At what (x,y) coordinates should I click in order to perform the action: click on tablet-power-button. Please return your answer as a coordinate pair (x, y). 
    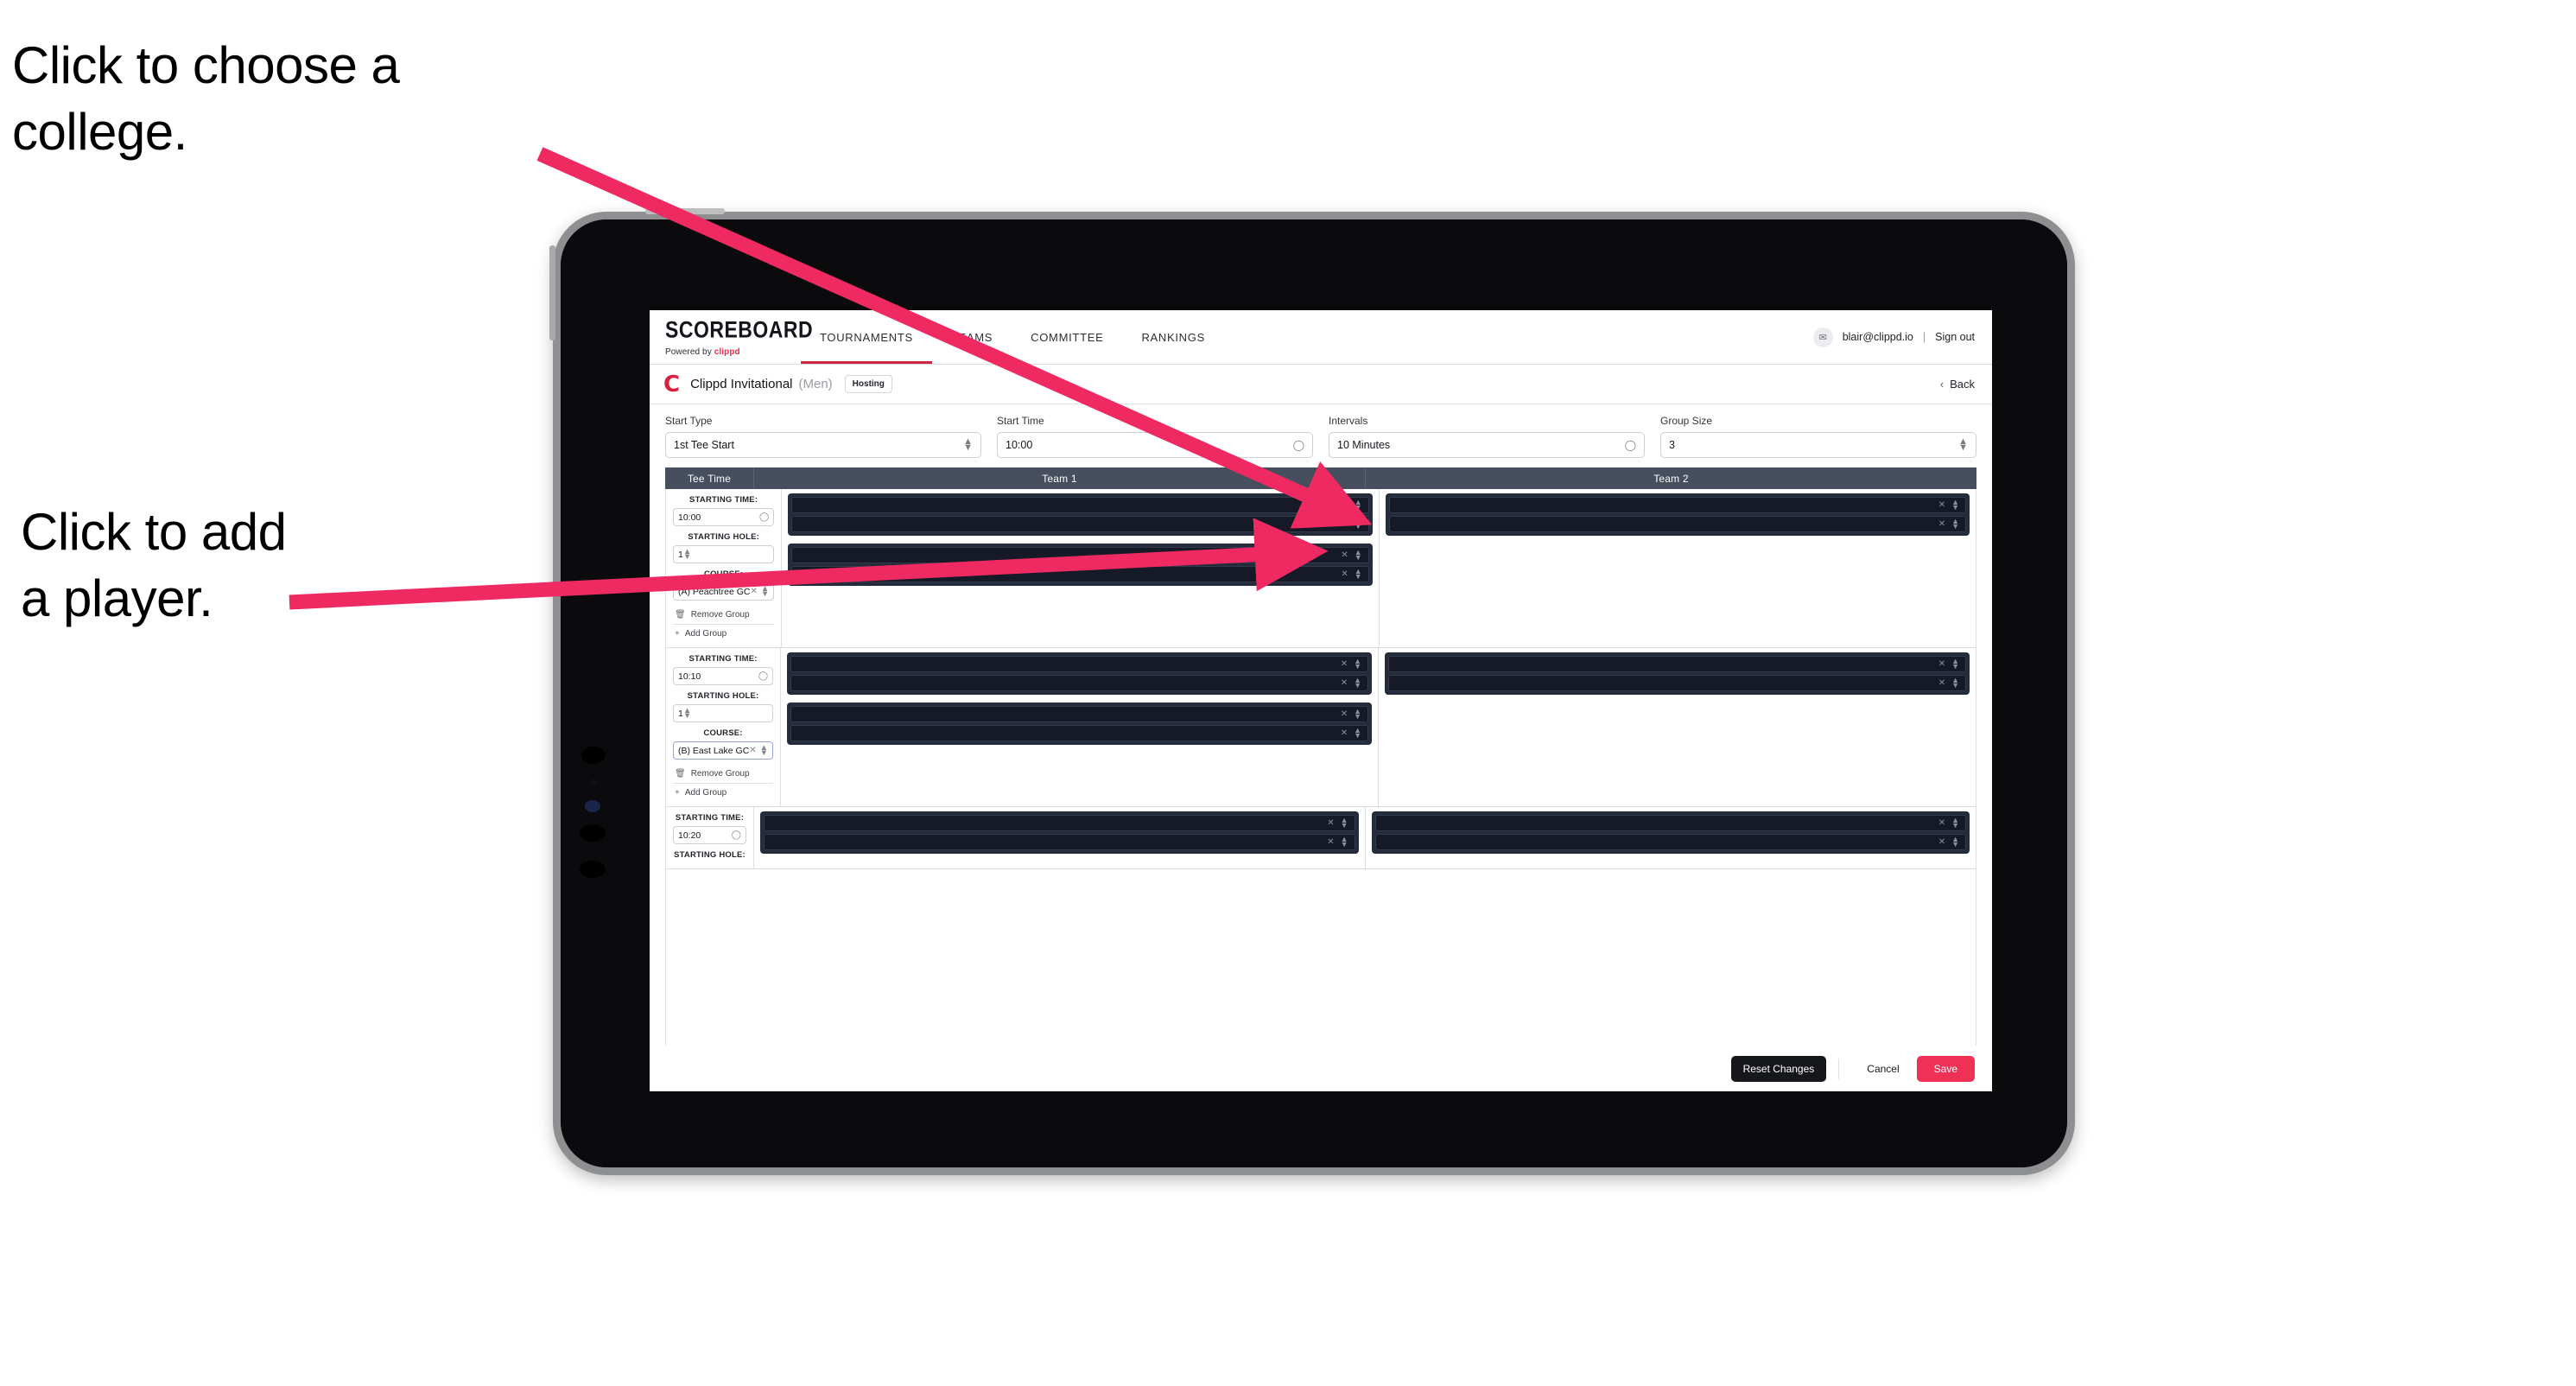
    Looking at the image, I should click on (552, 292).